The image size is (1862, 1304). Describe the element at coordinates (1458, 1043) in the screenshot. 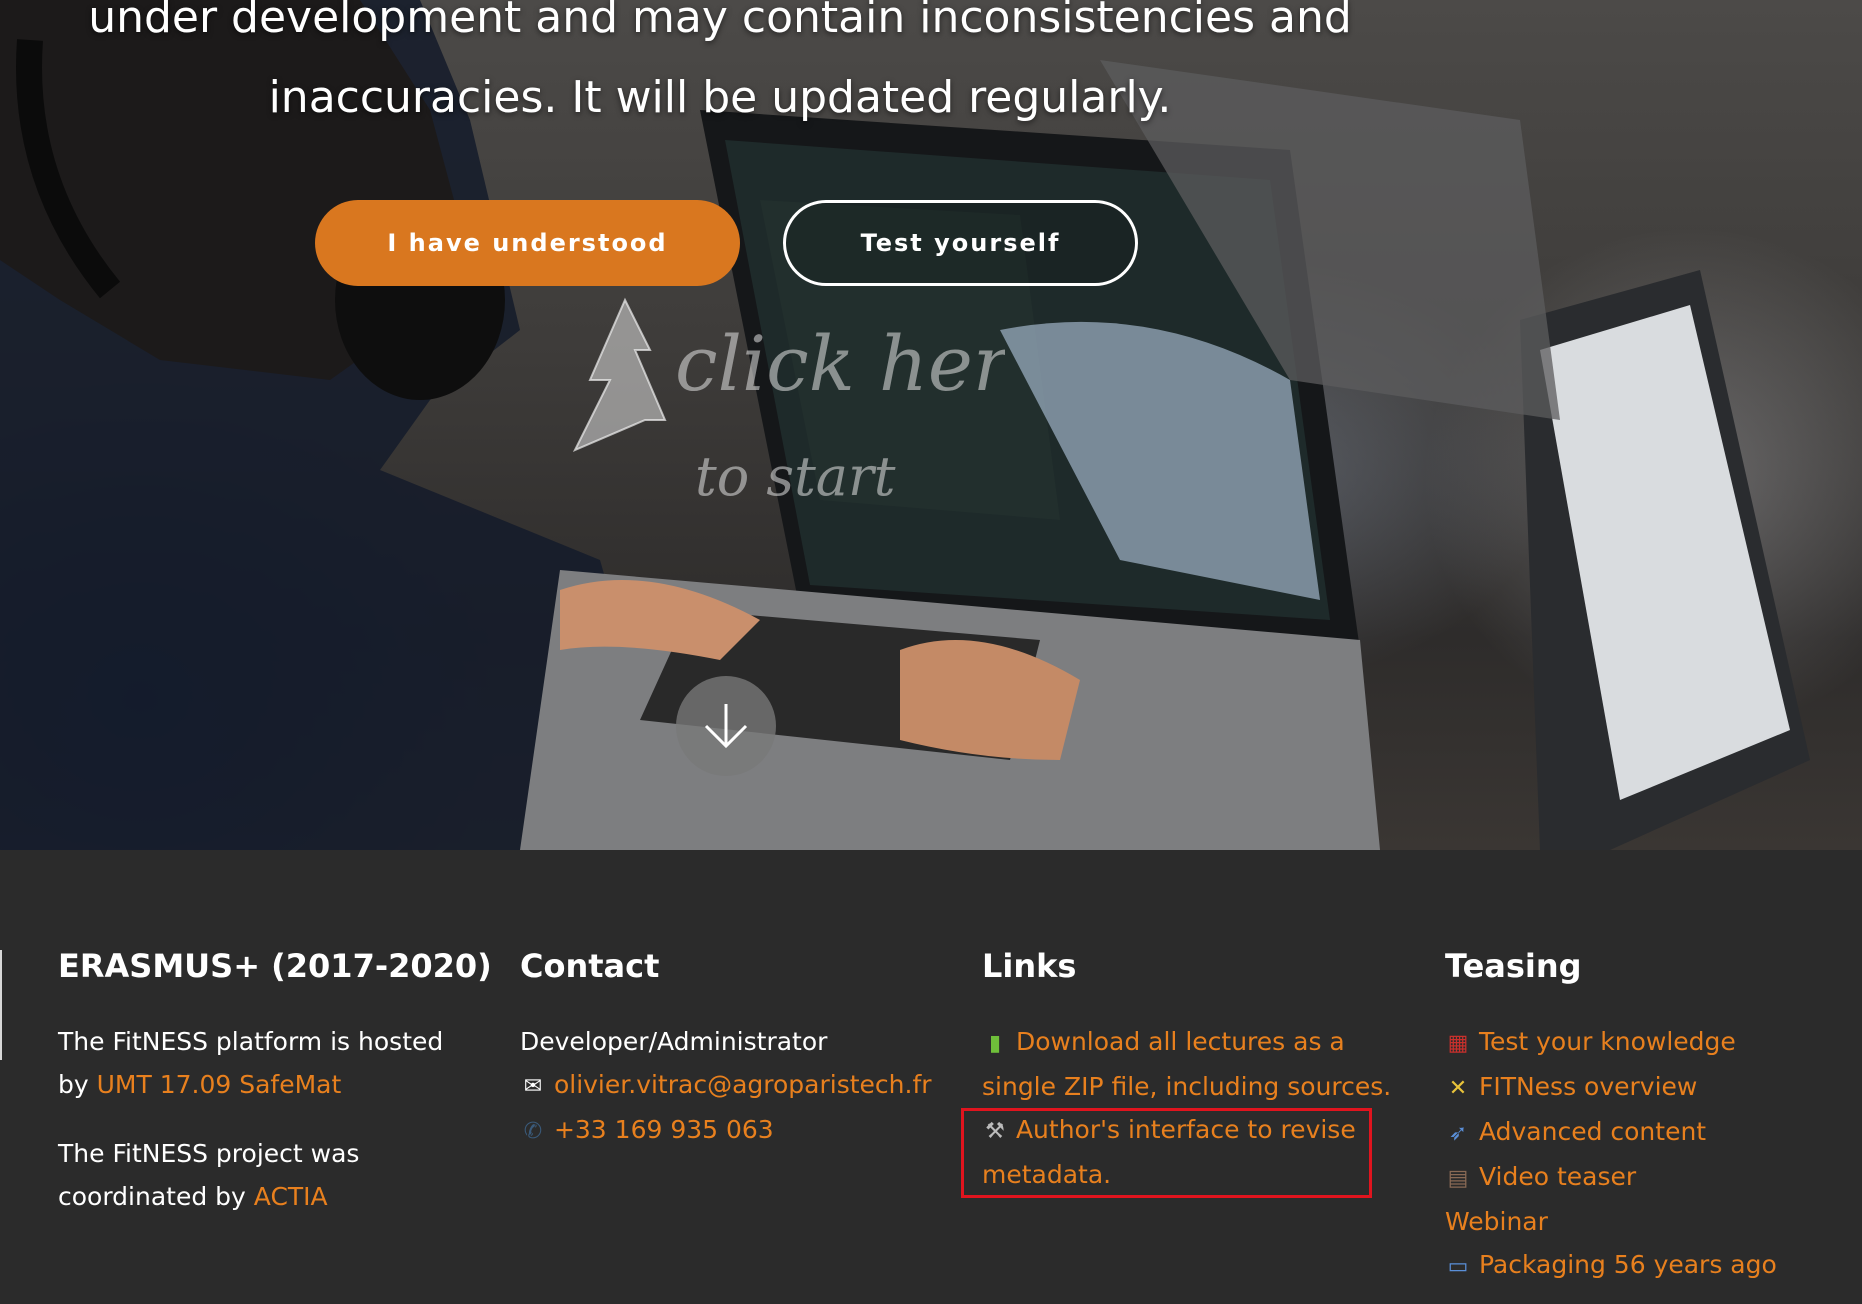

I see `abacus-icon: ▦` at that location.